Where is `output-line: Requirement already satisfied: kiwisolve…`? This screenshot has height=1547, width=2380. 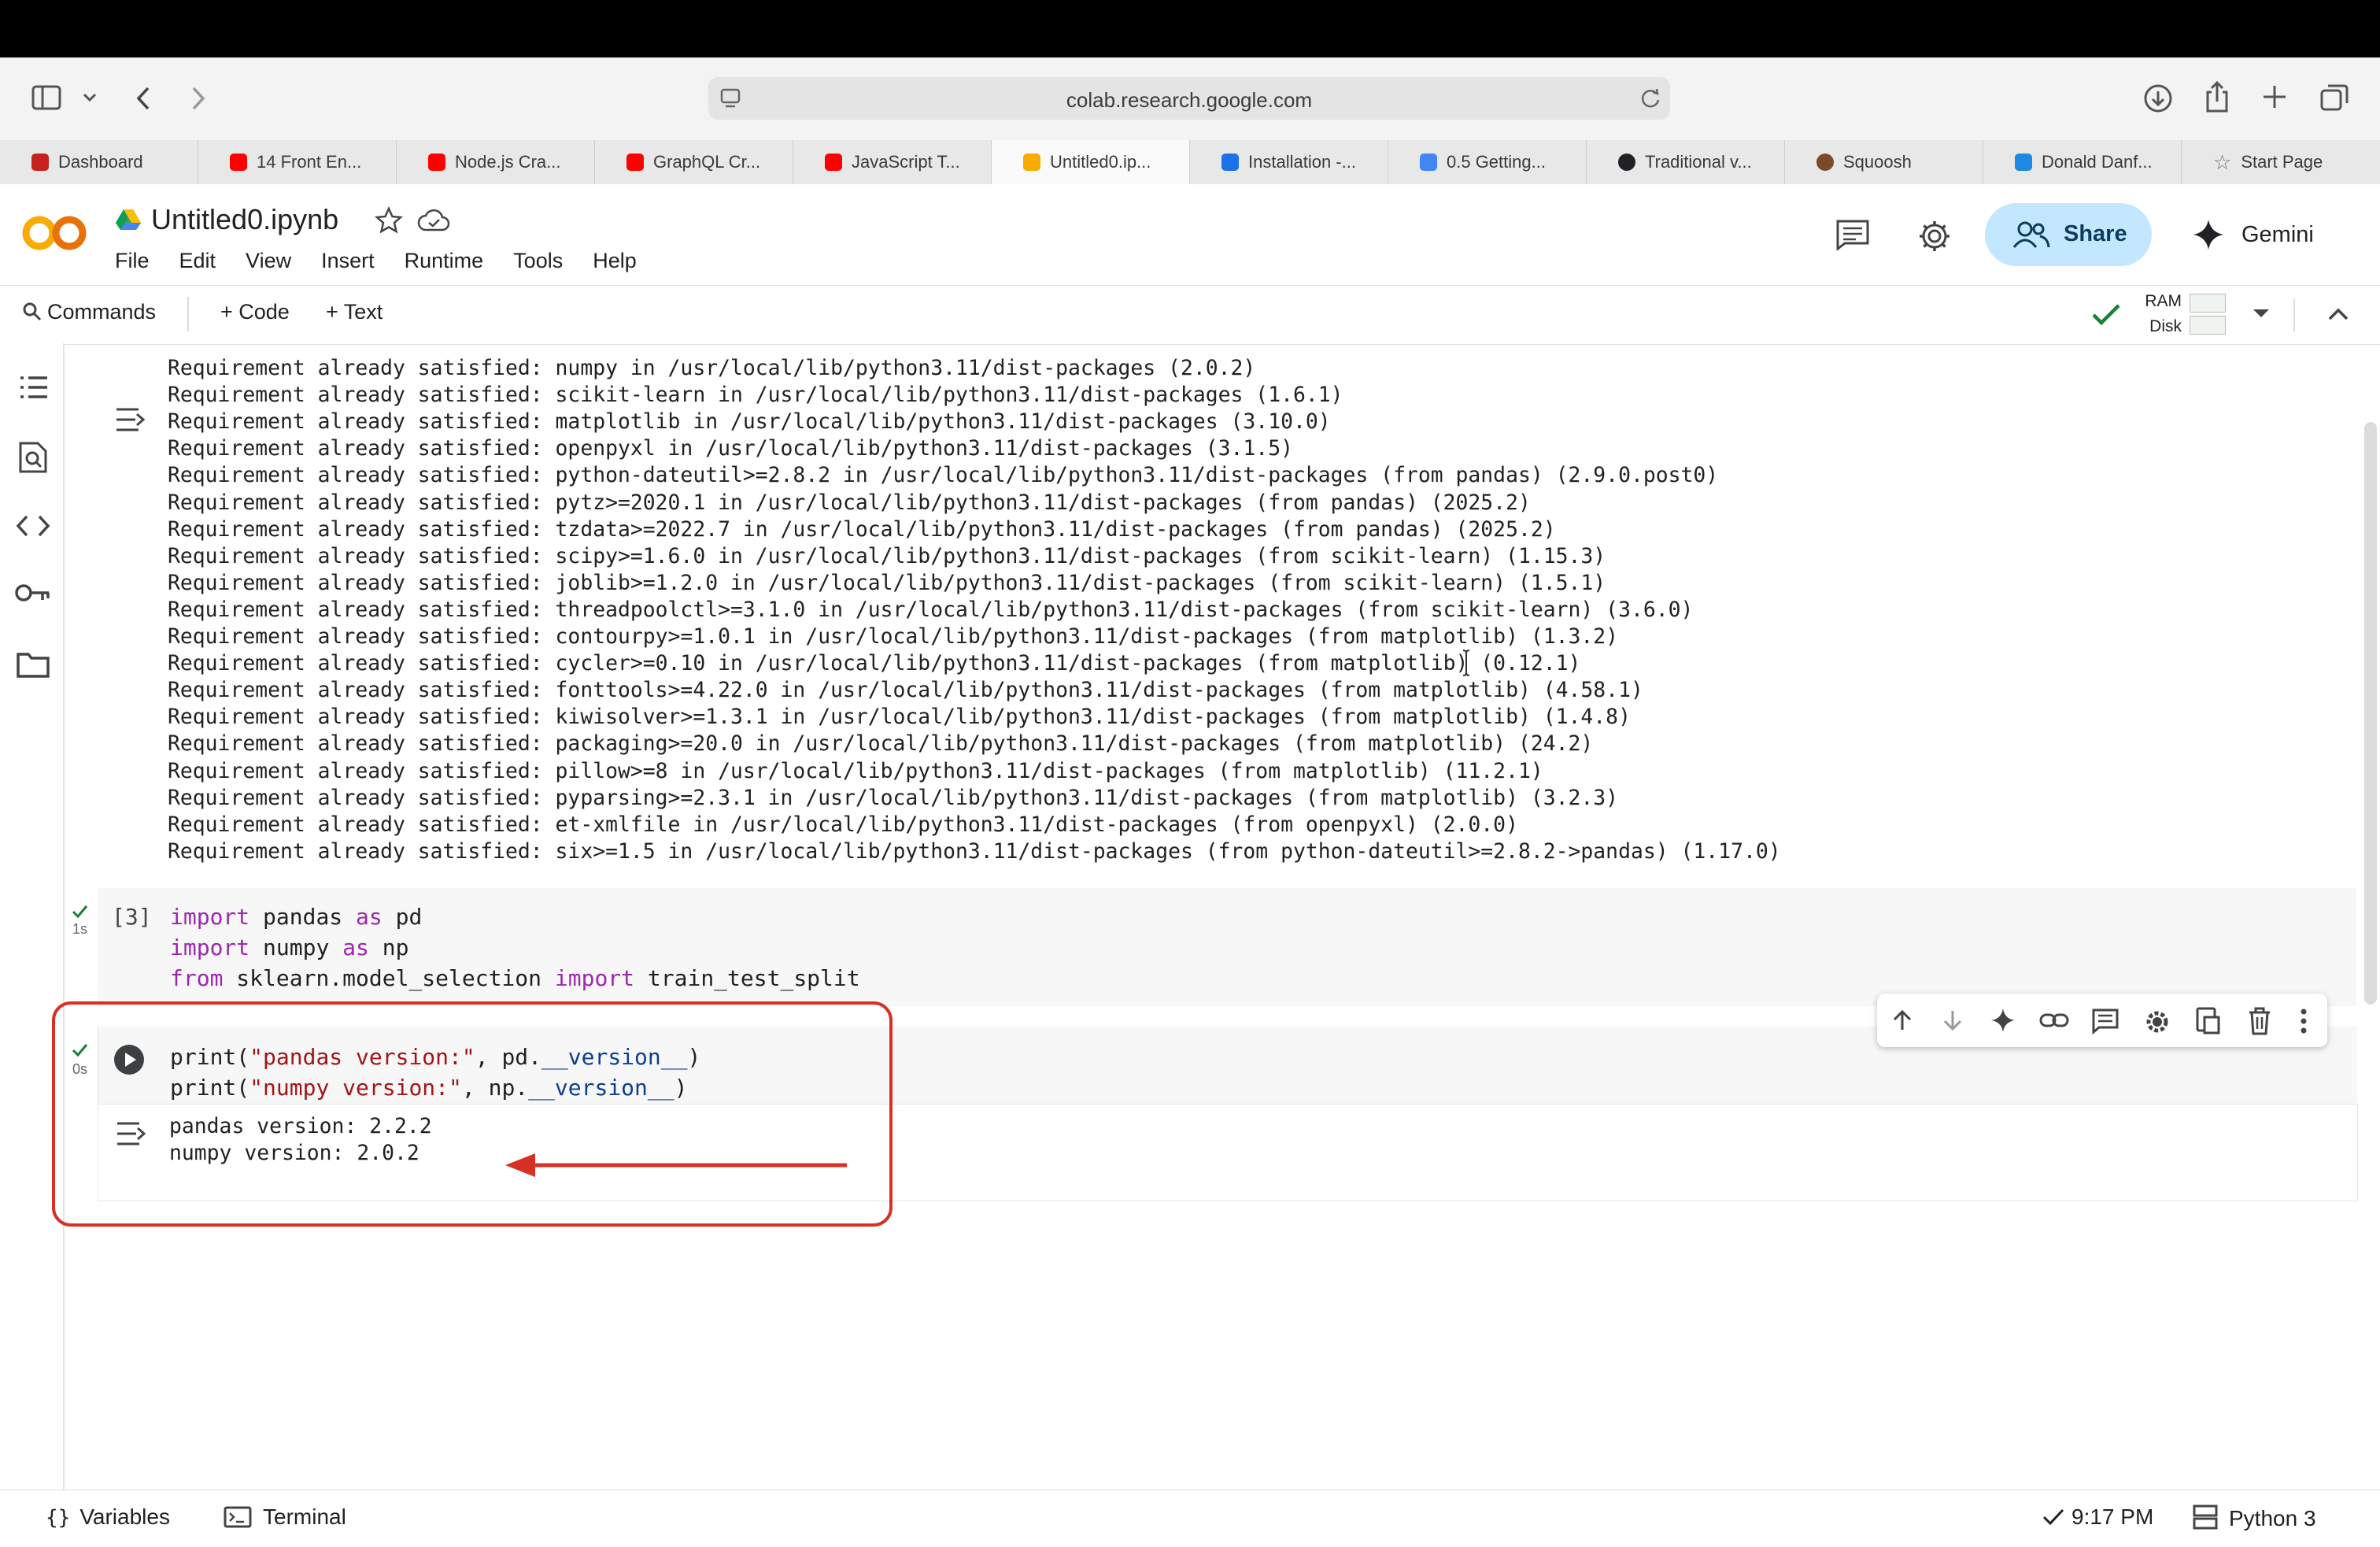
output-line: Requirement already satisfied: kiwisolve… is located at coordinates (899, 717).